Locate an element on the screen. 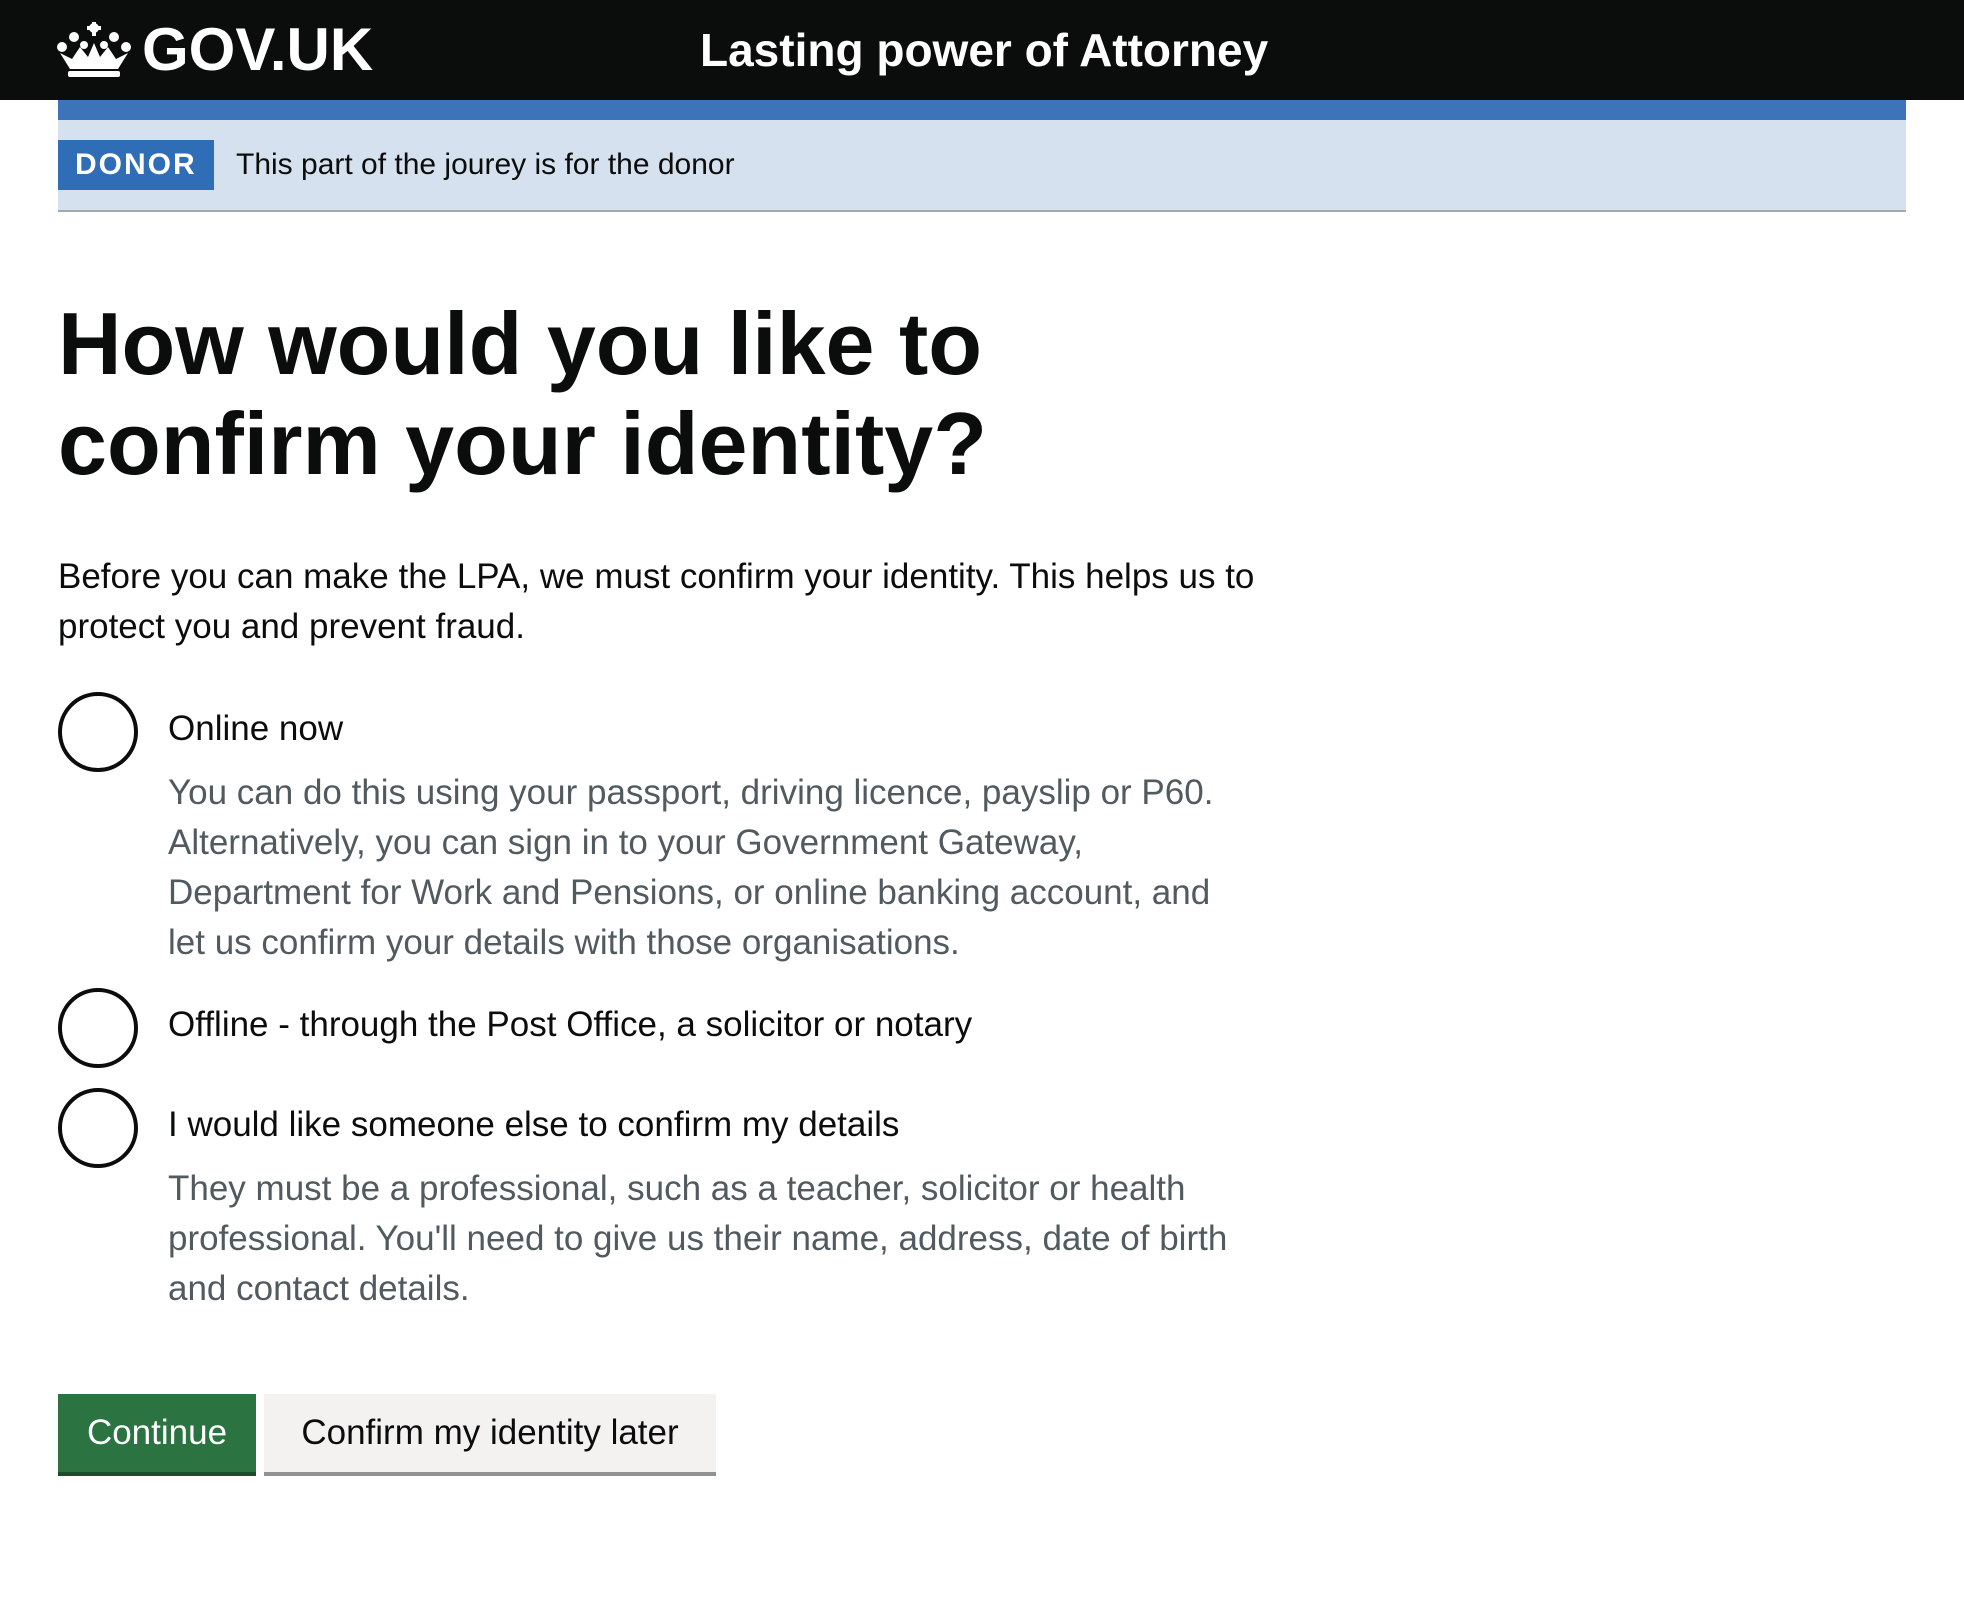 The height and width of the screenshot is (1608, 1964). continue-button: Continue is located at coordinates (157, 1433).